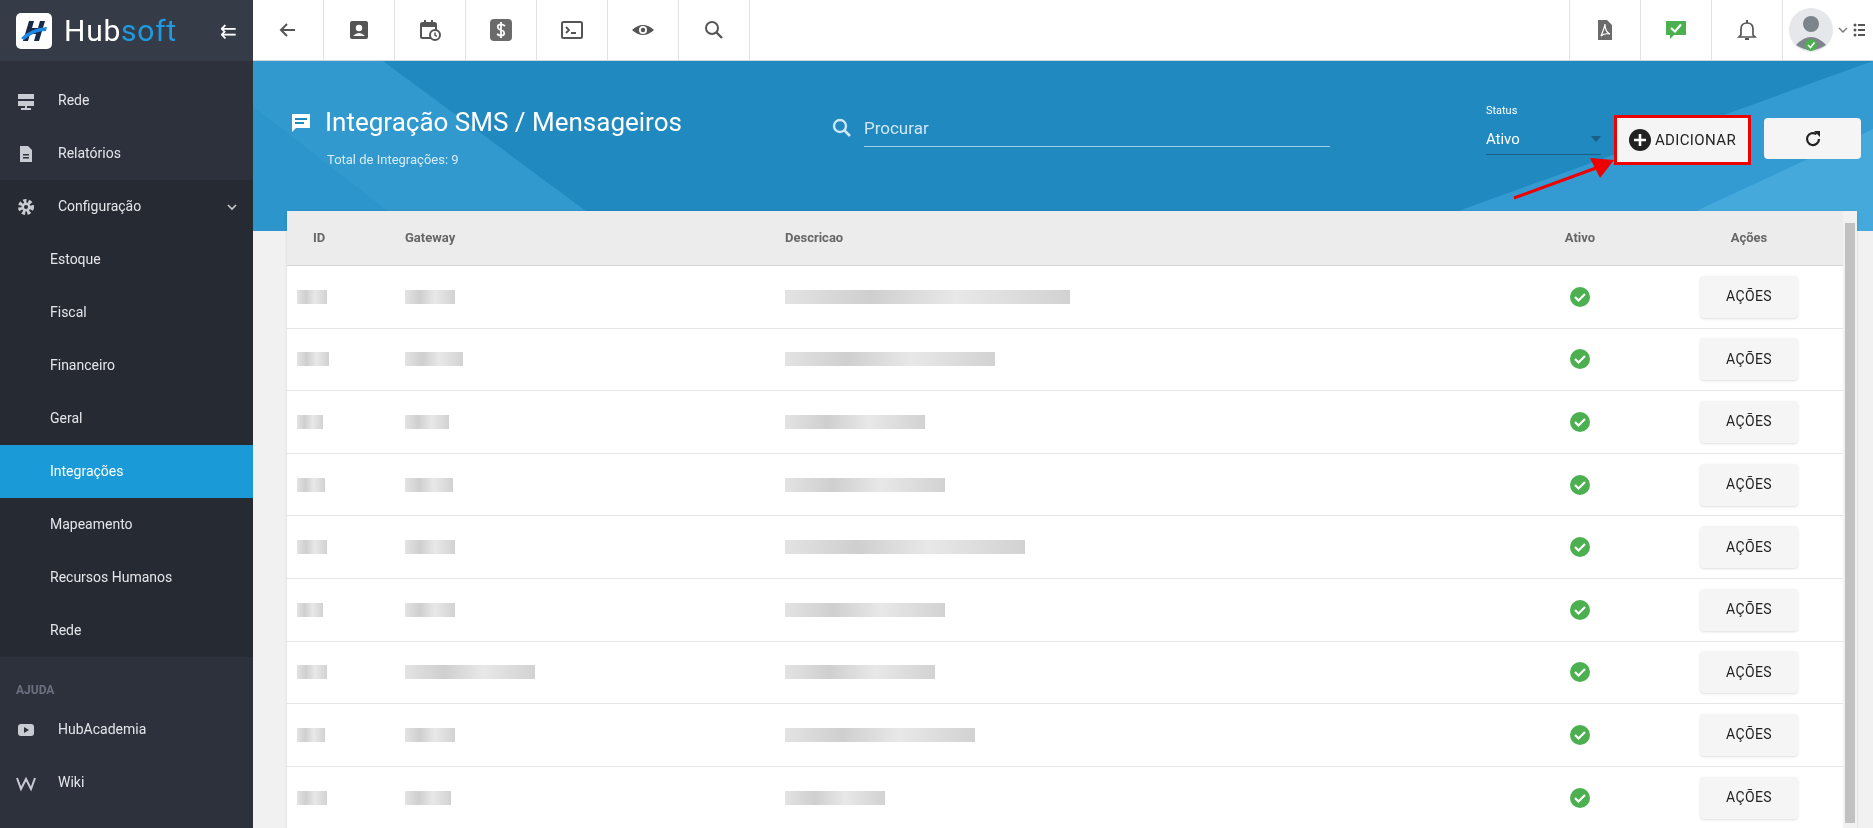 This screenshot has height=828, width=1873. Describe the element at coordinates (1580, 238) in the screenshot. I see `column-header: Ativo` at that location.